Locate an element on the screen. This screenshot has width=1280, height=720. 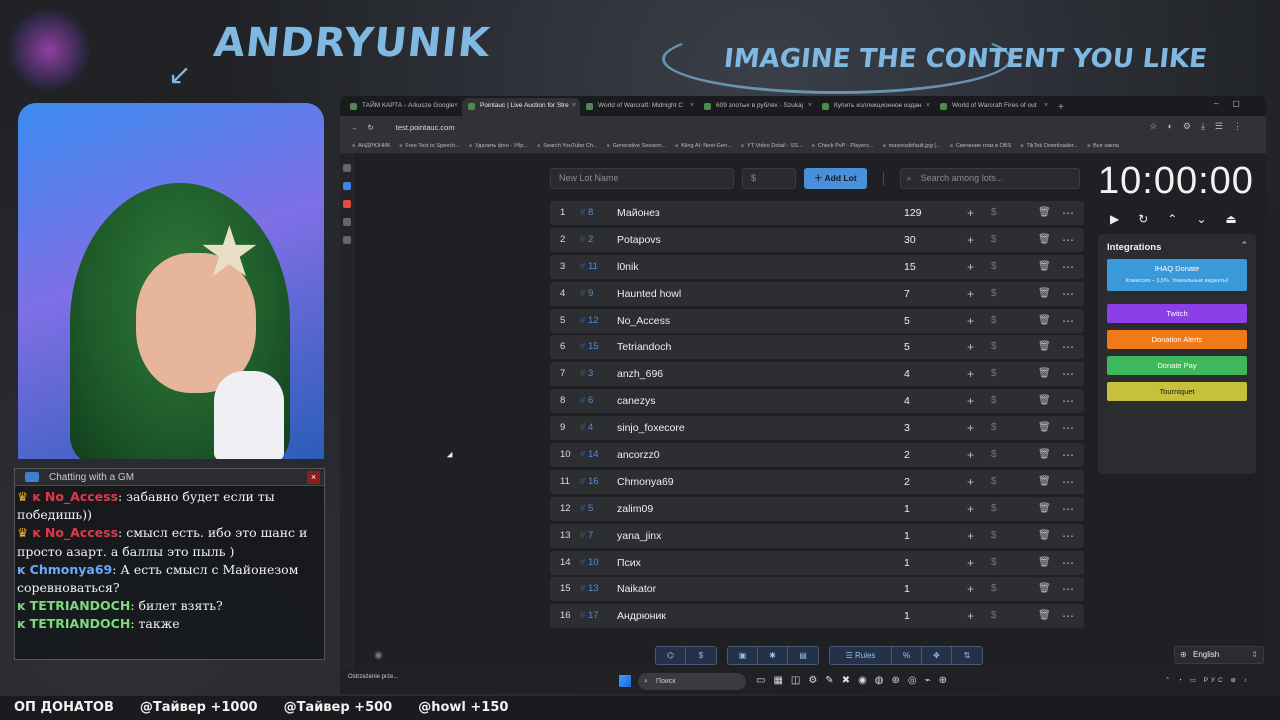
lot-name: Chmonya69 is located at coordinates (645, 482).